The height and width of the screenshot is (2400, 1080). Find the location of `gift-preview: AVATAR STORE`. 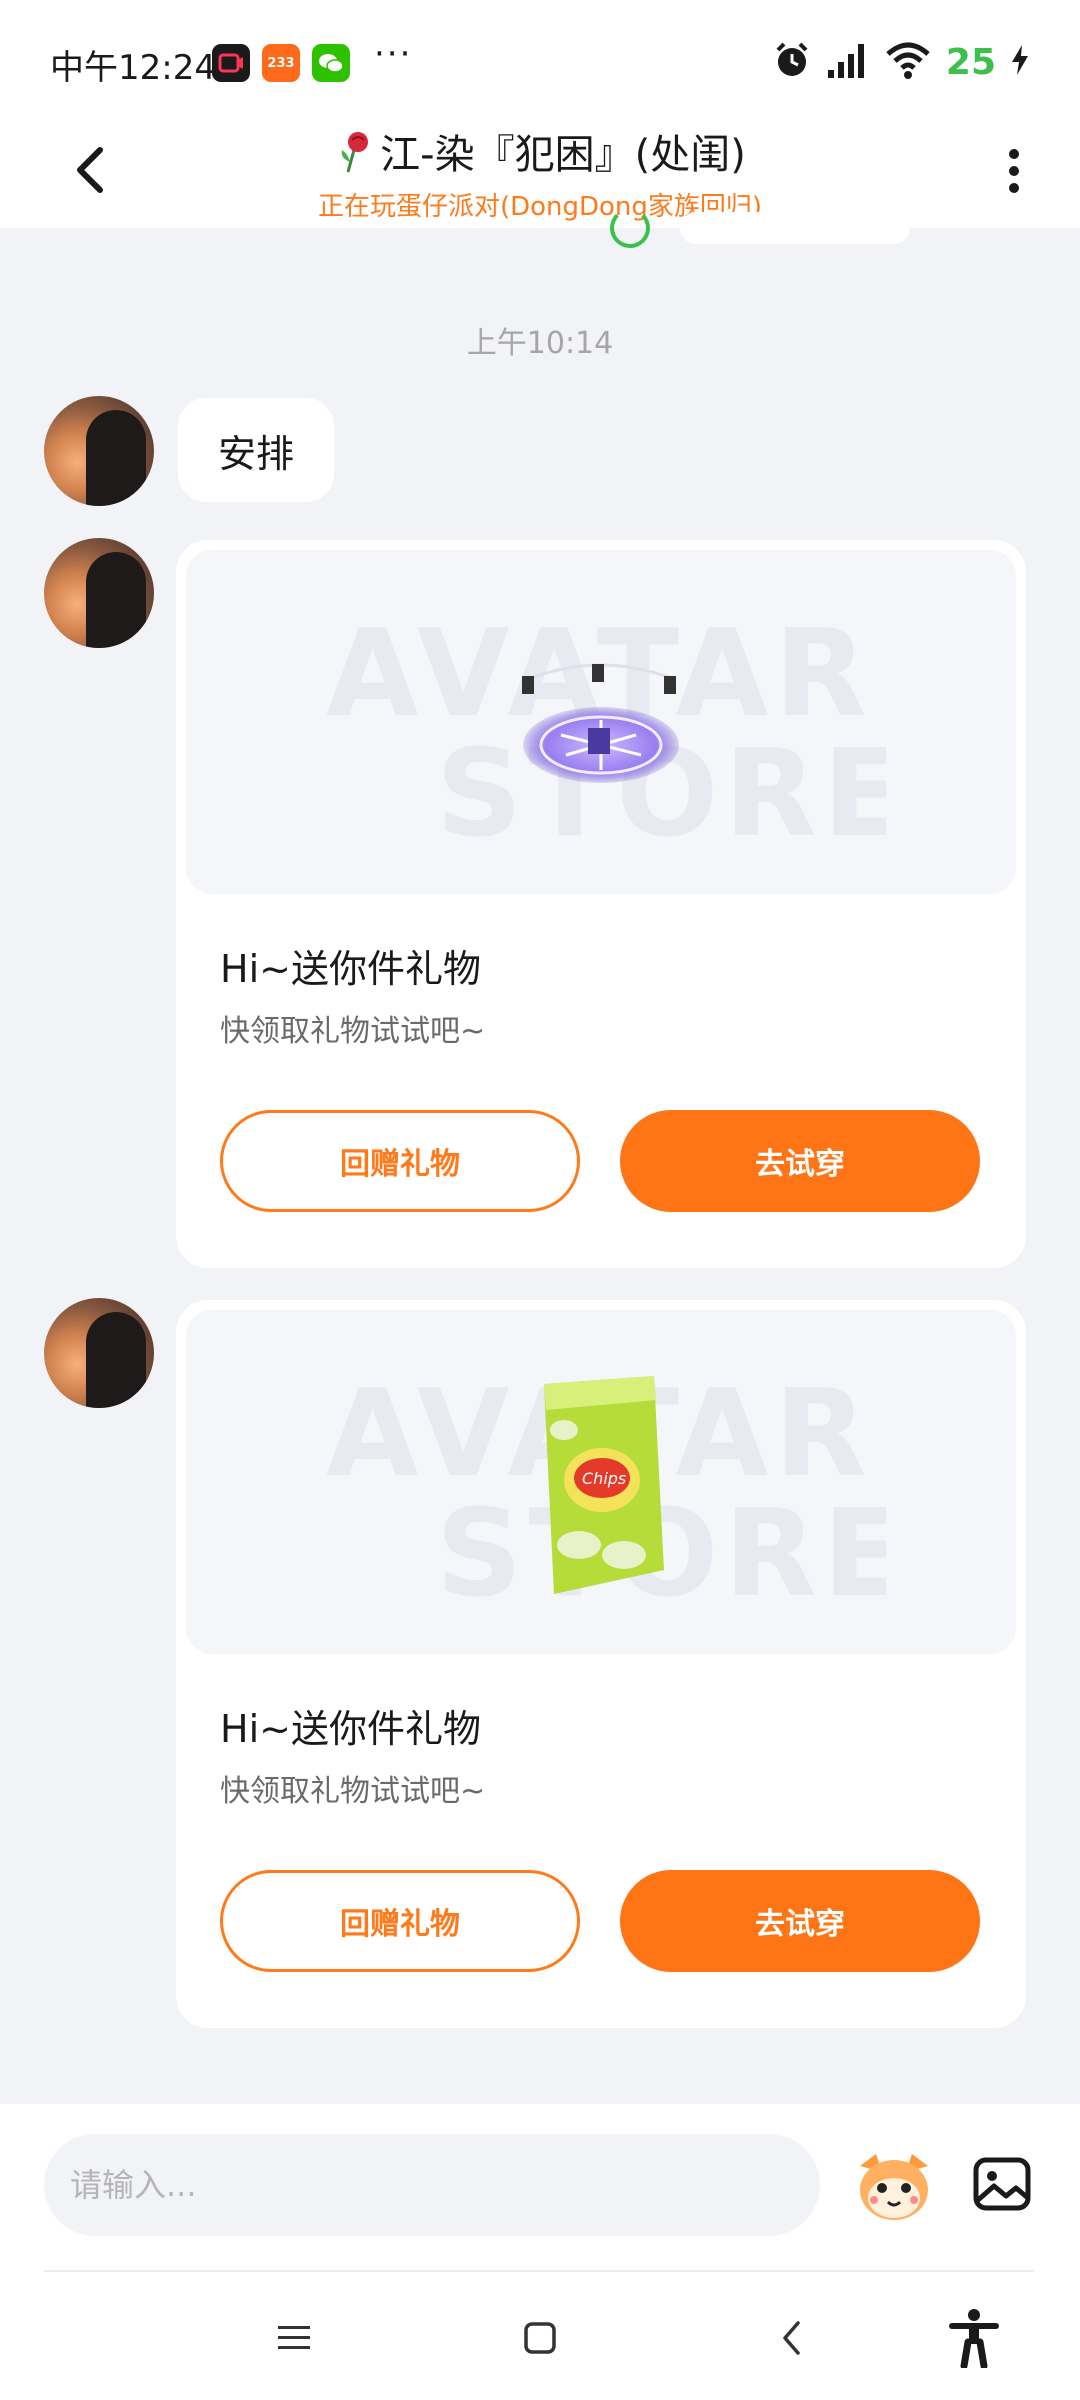

gift-preview: AVATAR STORE is located at coordinates (601, 722).